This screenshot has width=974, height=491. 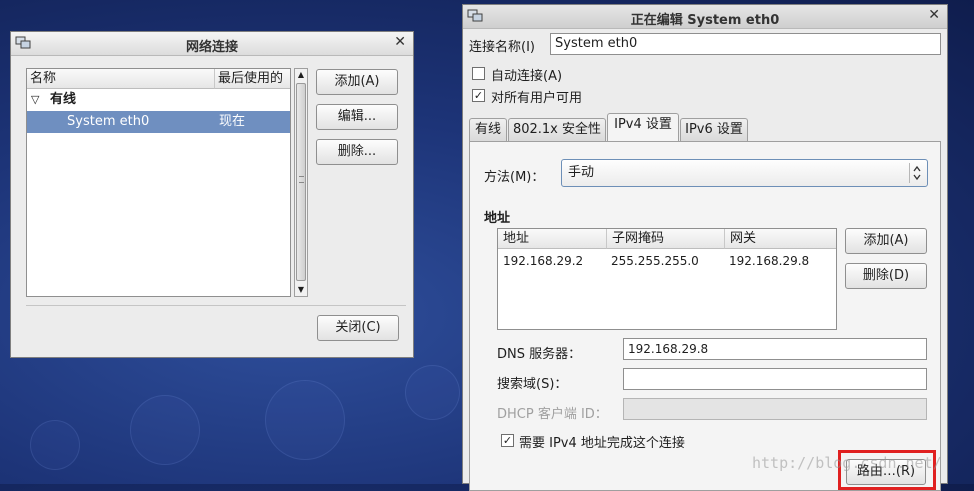 What do you see at coordinates (775, 349) in the screenshot?
I see `dns-server-field: 192.168.29.8` at bounding box center [775, 349].